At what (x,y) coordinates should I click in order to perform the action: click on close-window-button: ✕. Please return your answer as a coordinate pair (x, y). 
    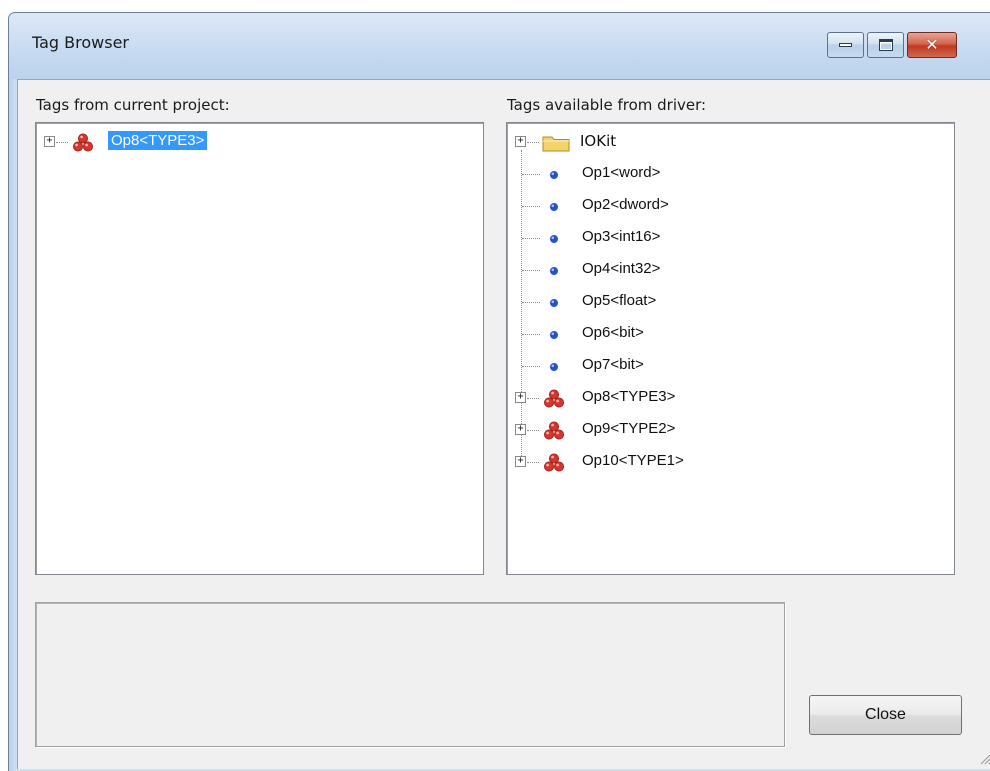
    Looking at the image, I should click on (932, 45).